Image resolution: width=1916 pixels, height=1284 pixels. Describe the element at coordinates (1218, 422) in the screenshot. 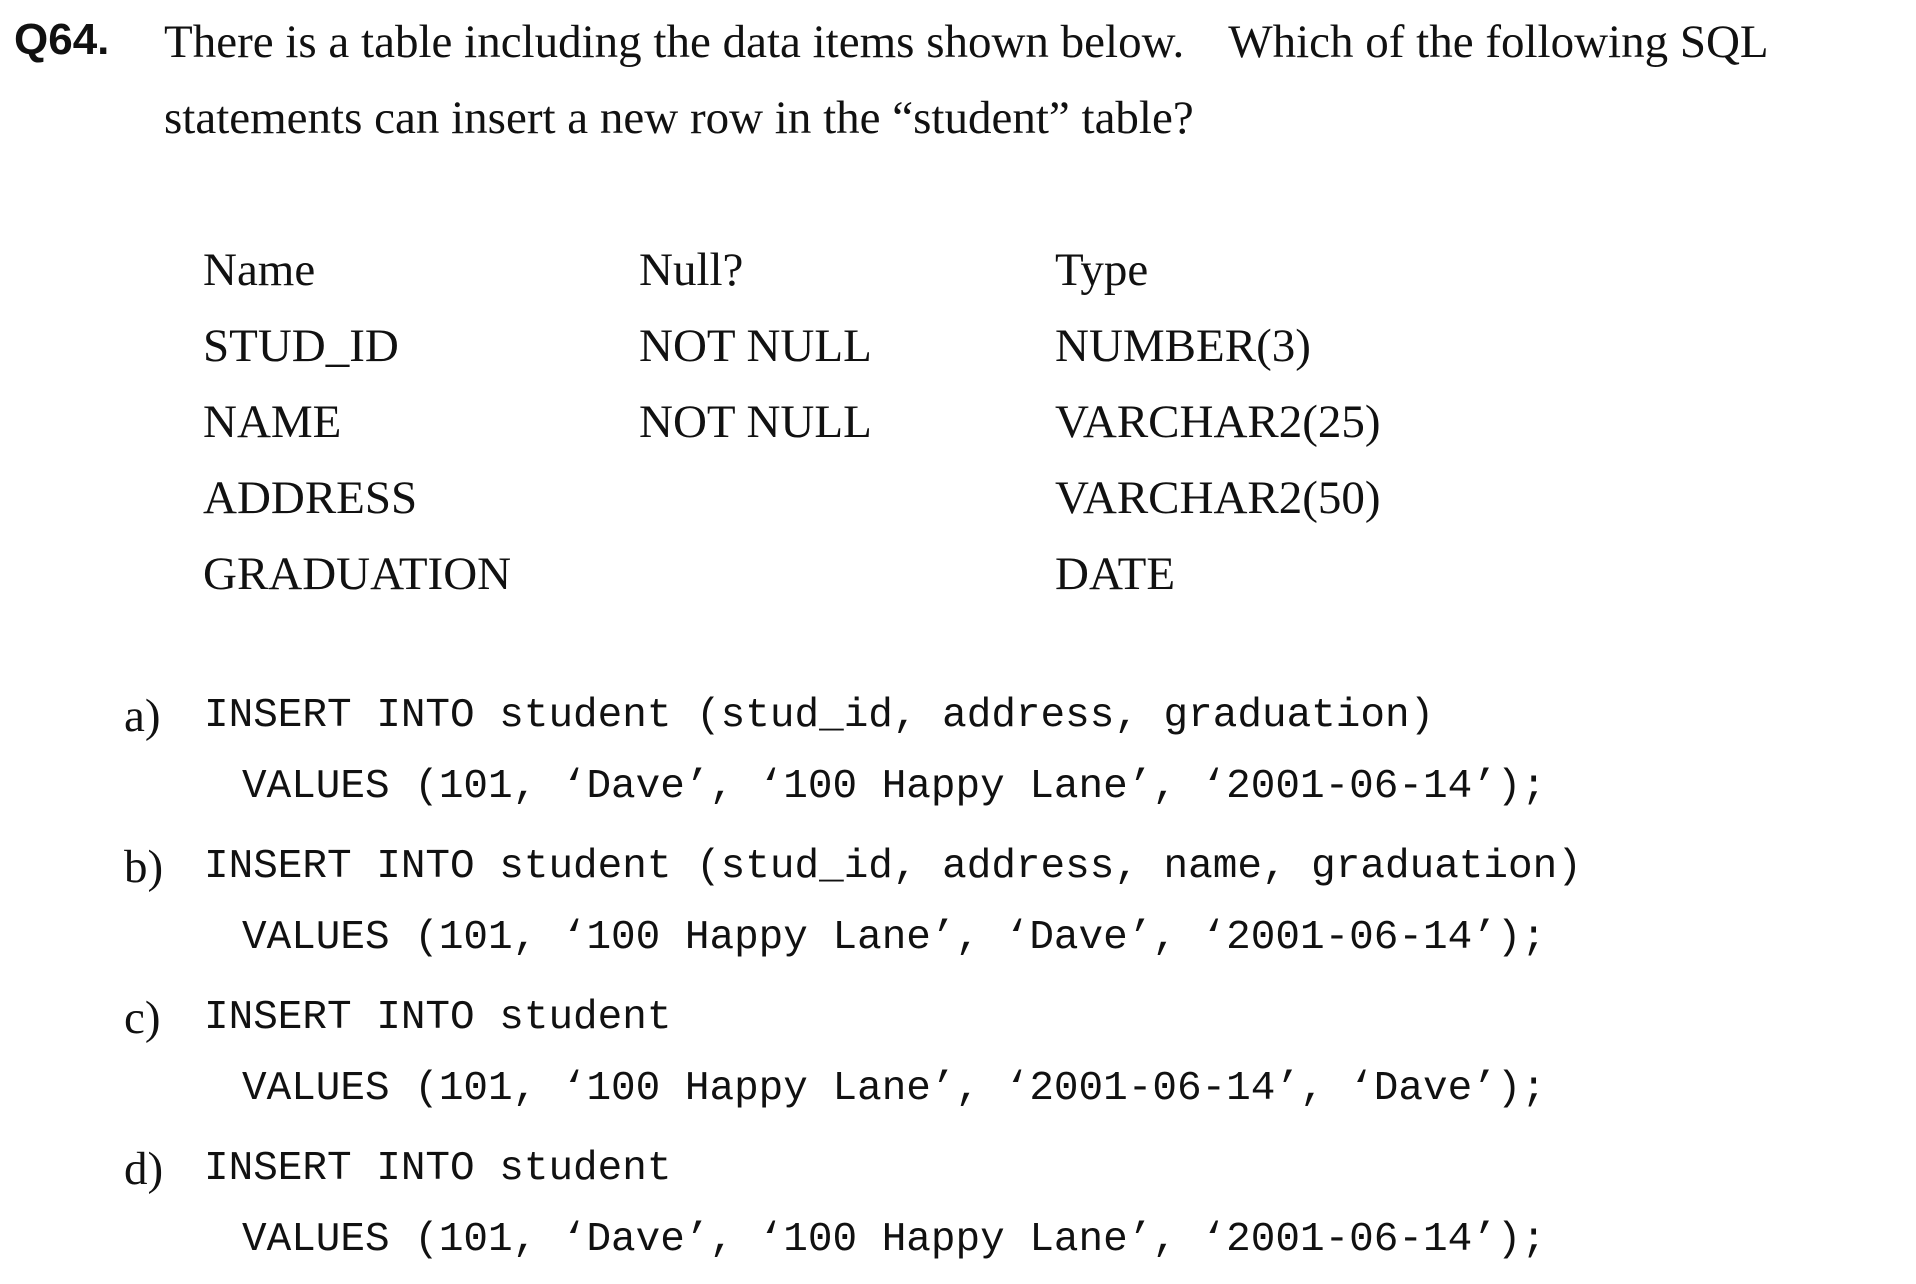

I see `column-type: VARCHAR2(25)` at that location.